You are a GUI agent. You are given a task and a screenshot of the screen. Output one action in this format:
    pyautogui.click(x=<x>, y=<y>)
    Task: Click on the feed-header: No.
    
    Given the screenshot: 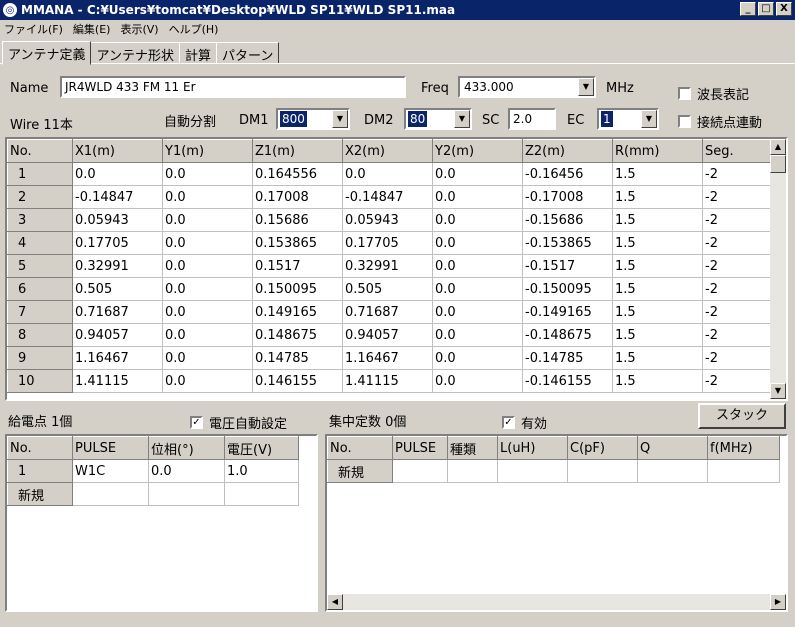 What is the action you would take?
    pyautogui.click(x=40, y=448)
    